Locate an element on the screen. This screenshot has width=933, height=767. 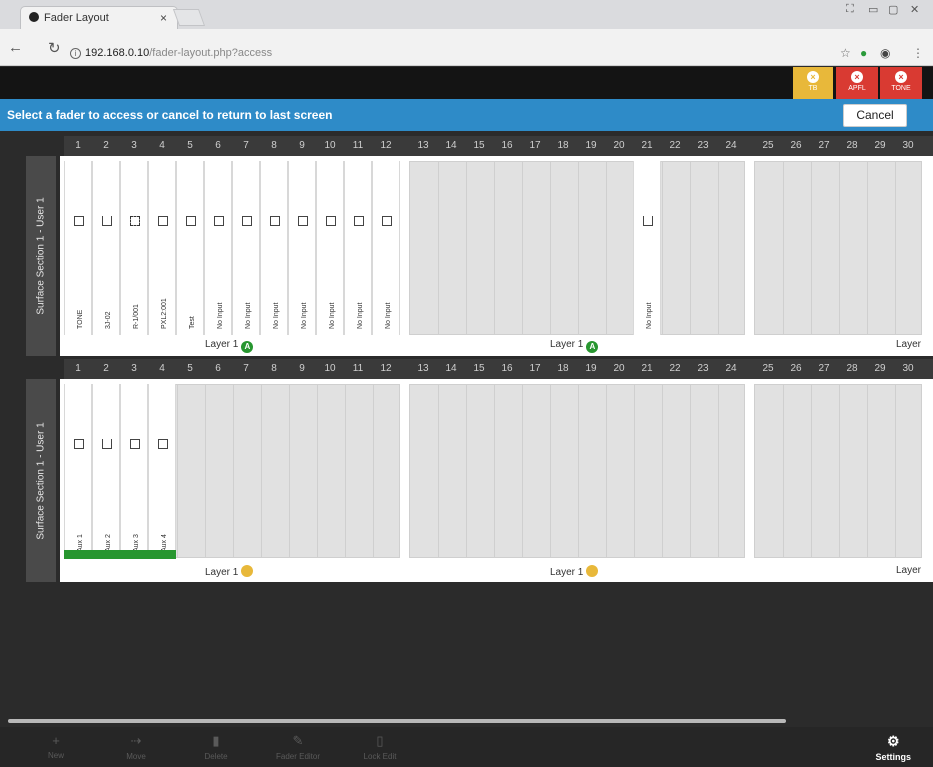
close-icon: × is located at coordinates (813, 77).